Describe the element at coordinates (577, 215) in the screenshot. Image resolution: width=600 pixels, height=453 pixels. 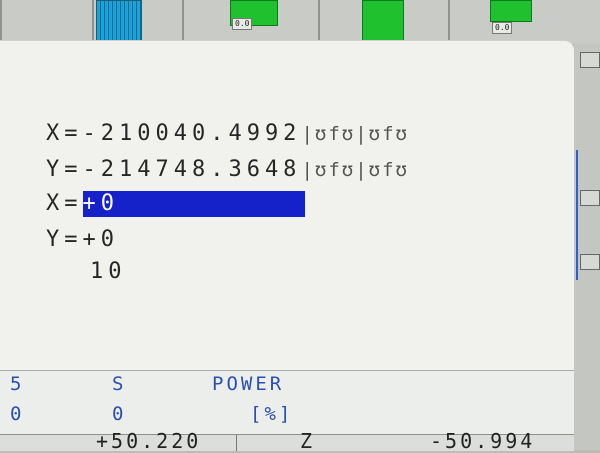
I see `scrollbar` at that location.